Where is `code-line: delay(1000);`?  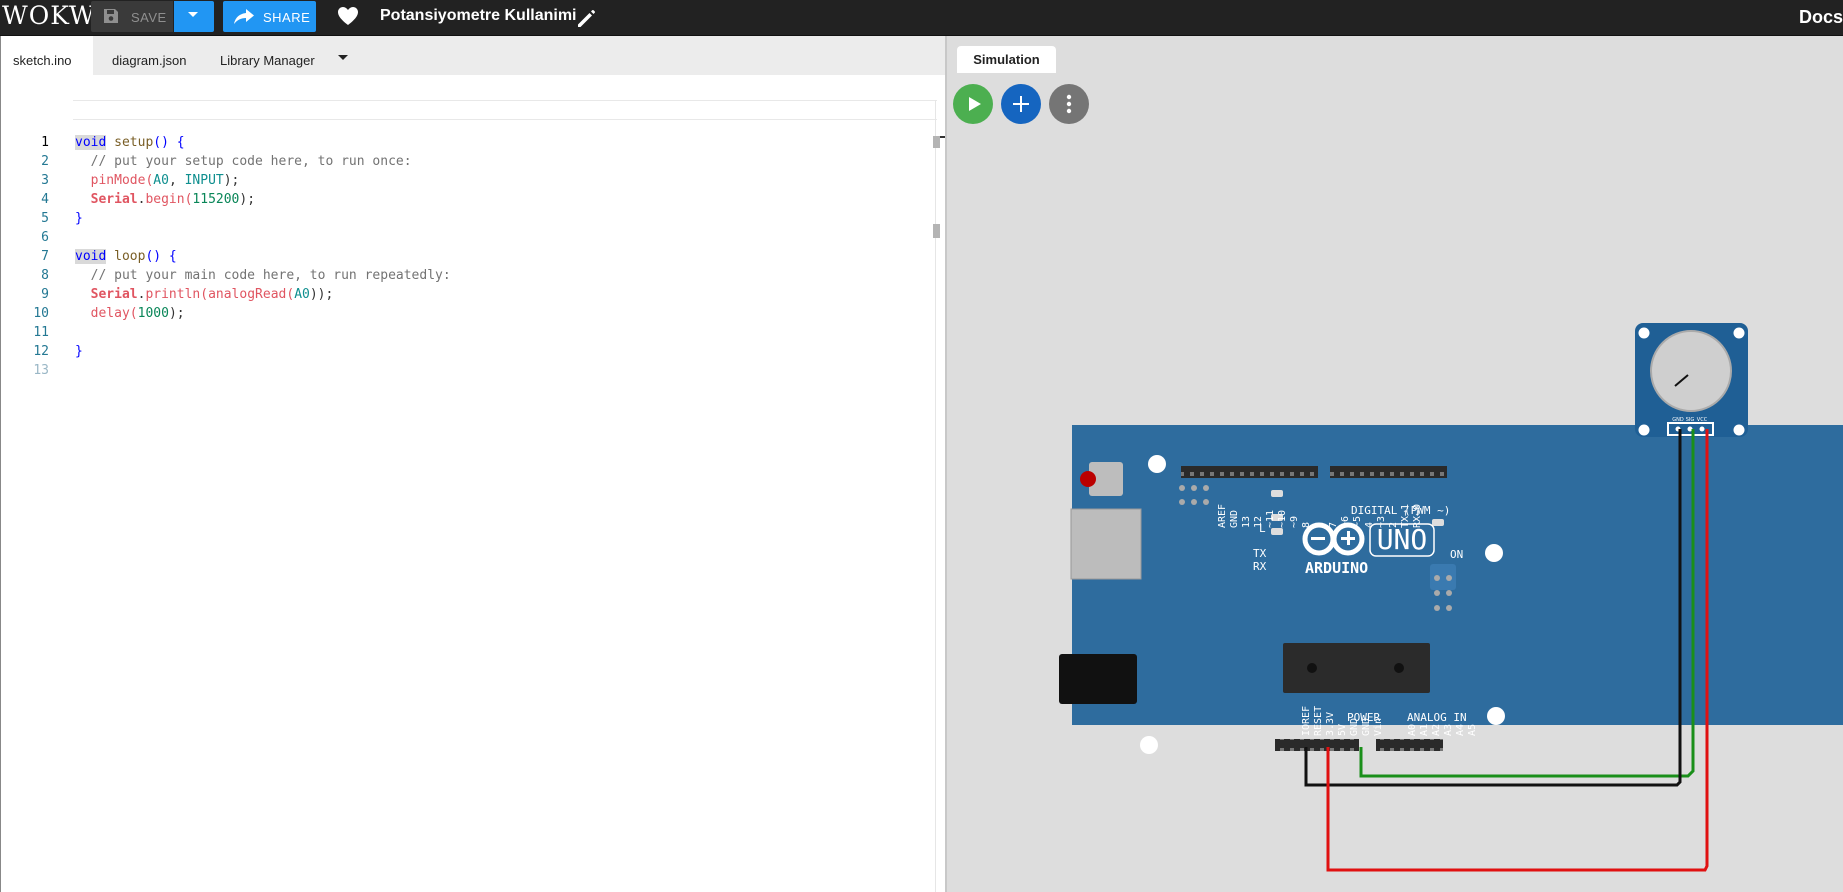
code-line: delay(1000); is located at coordinates (130, 313).